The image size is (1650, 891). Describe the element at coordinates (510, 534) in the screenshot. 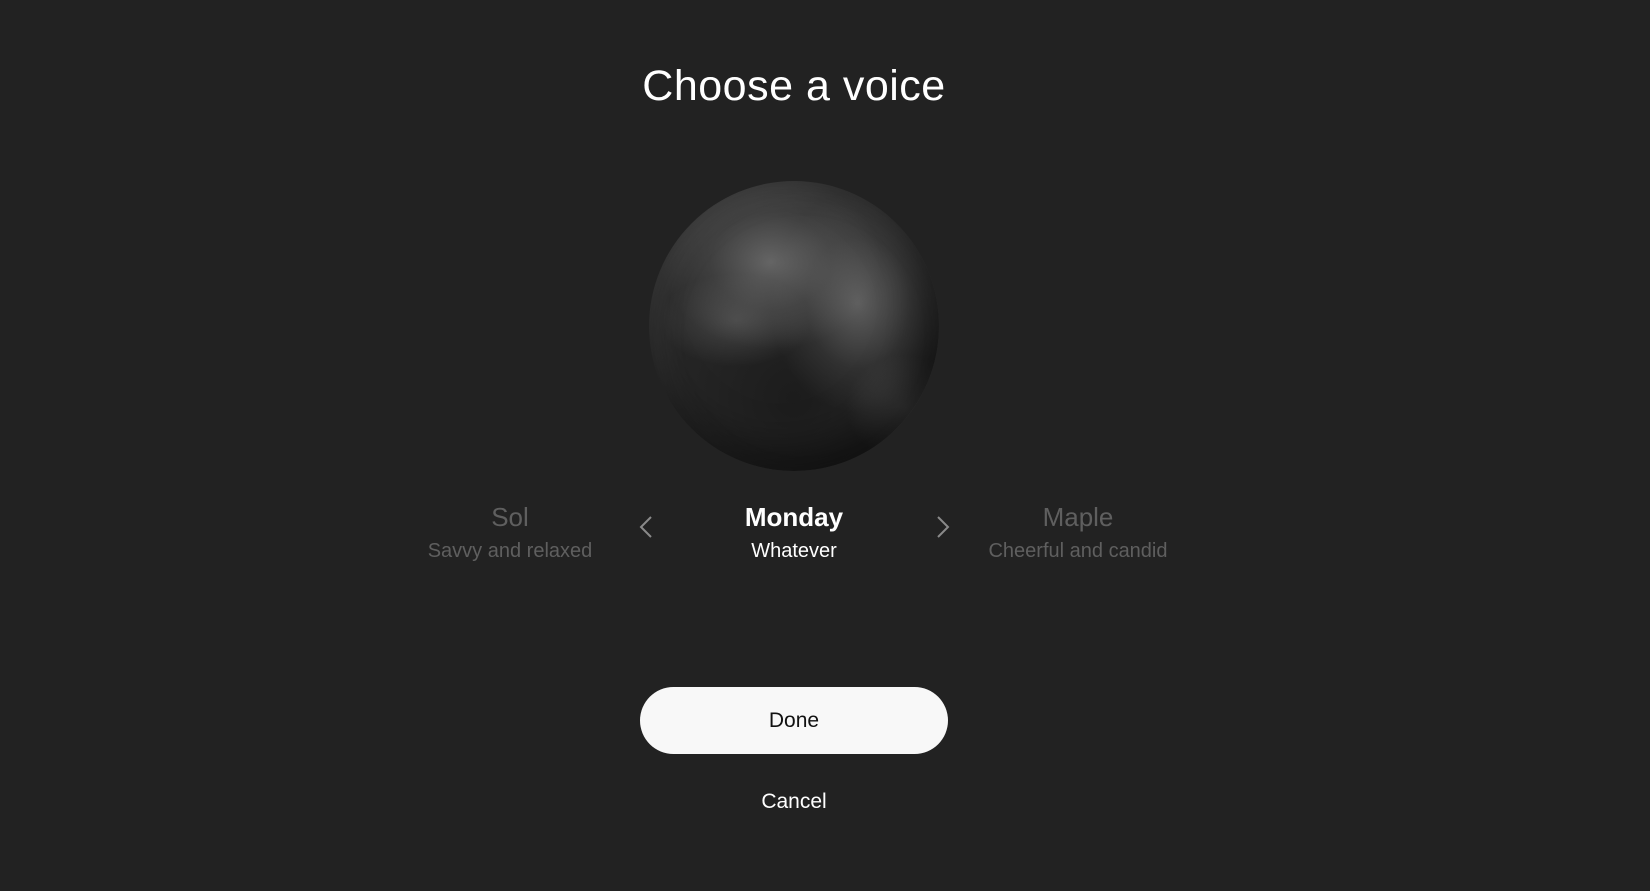

I see `voice-option-sol: Sol Savvy and relaxed` at that location.